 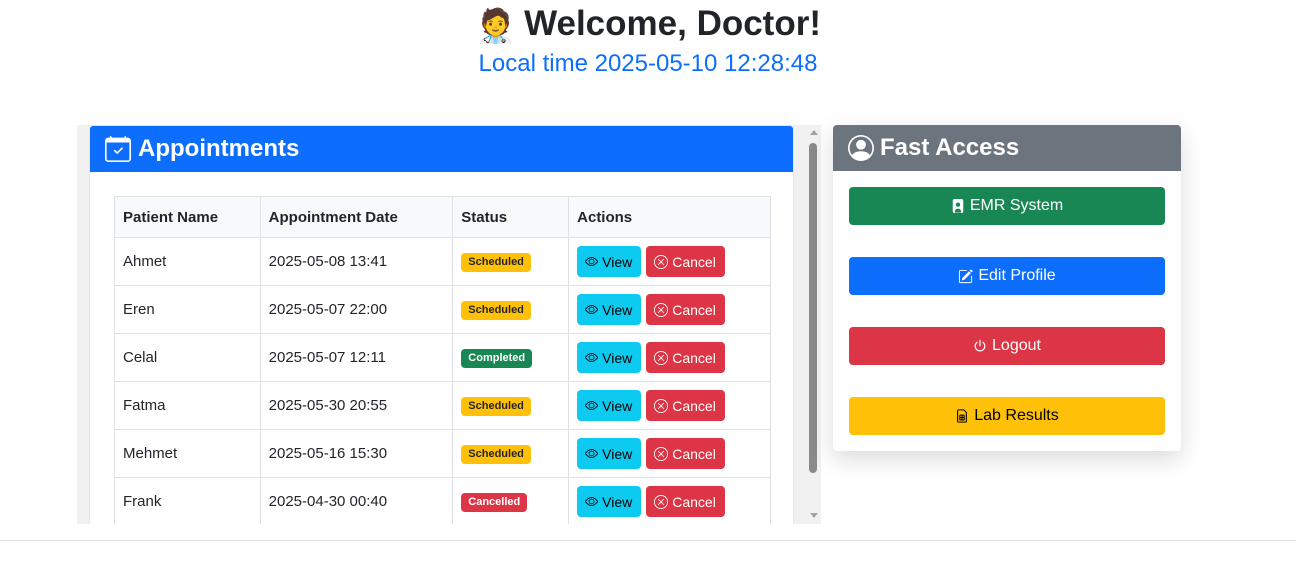 I want to click on scroll-up-arrow-icon, so click(x=814, y=132).